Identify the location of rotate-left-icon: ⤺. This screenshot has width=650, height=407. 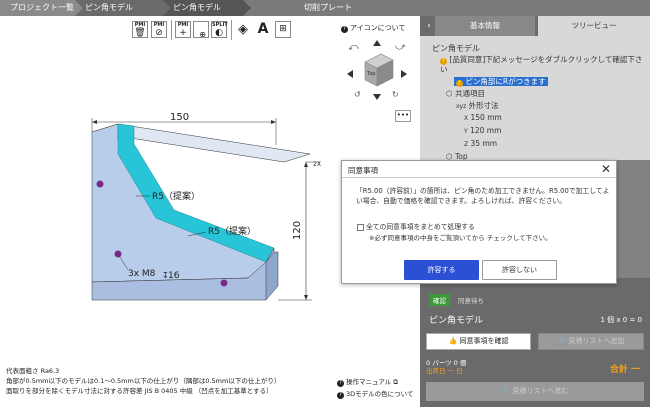
(353, 47).